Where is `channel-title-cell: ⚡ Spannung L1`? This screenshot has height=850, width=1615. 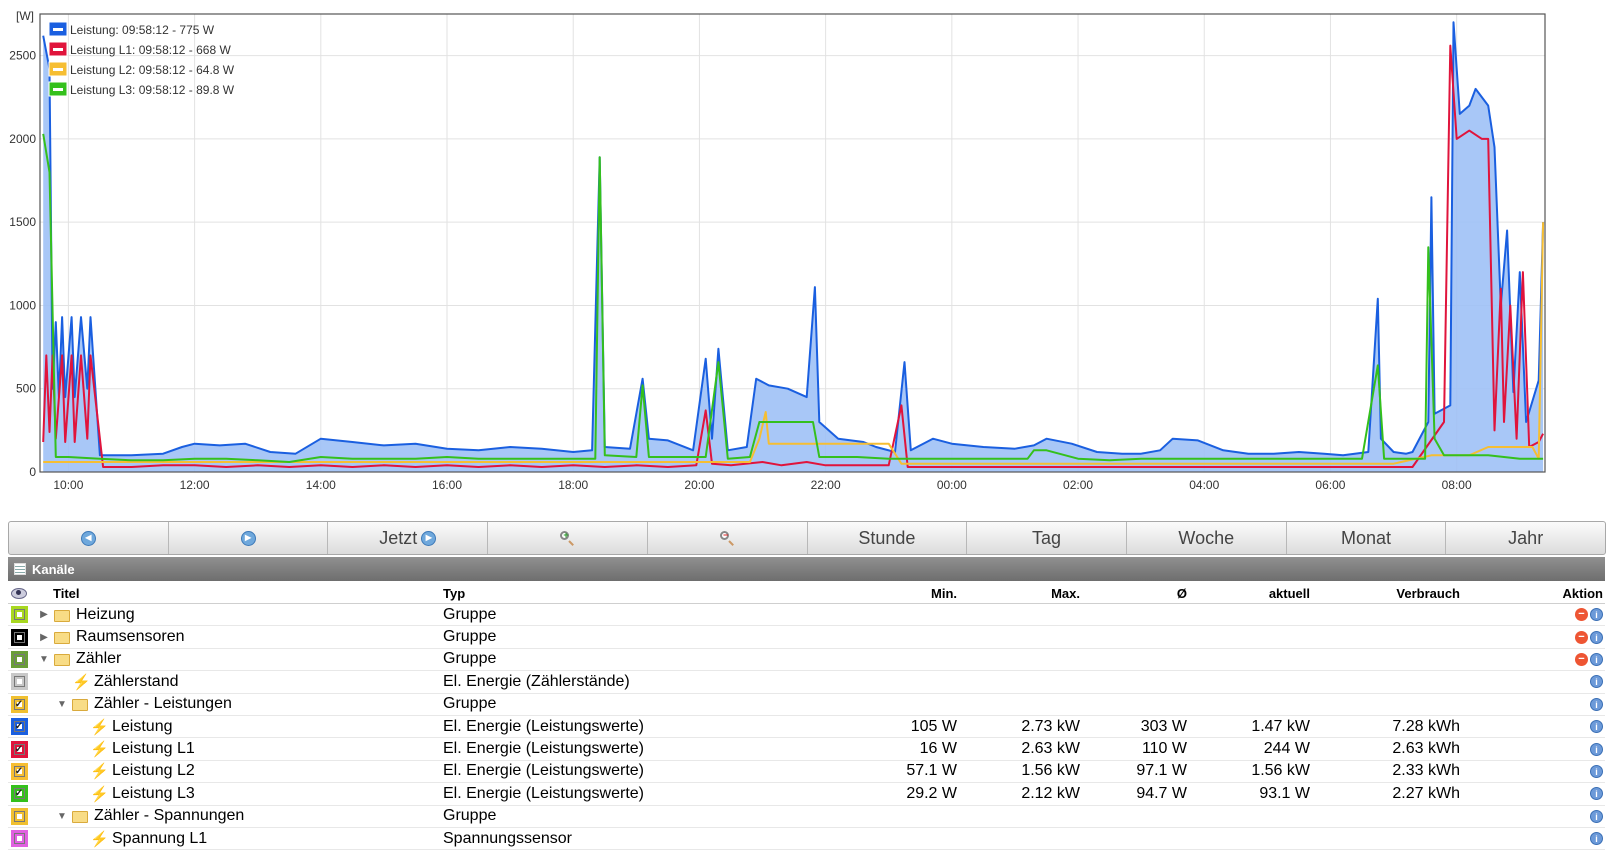 channel-title-cell: ⚡ Spannung L1 is located at coordinates (140, 838).